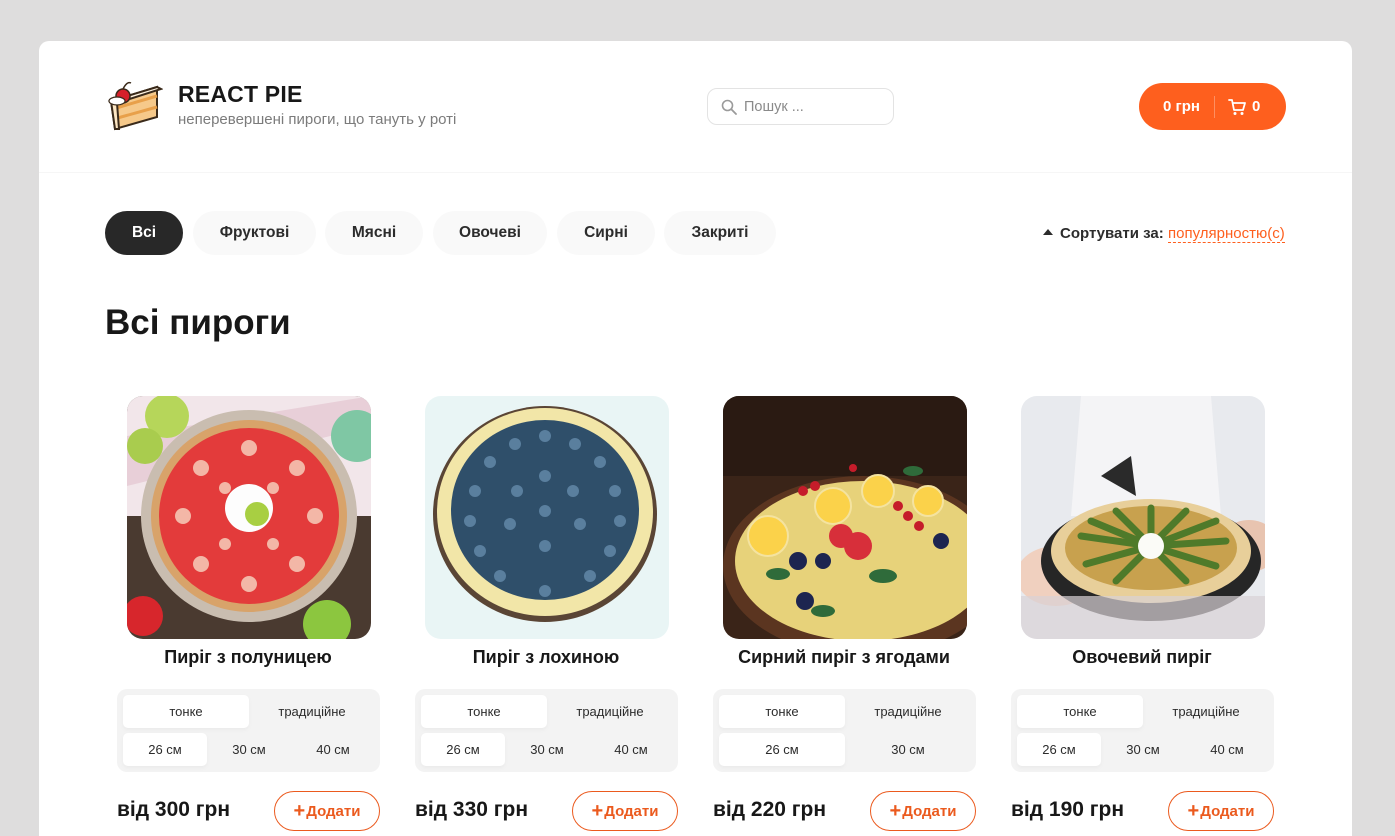 The image size is (1395, 836). I want to click on product-name: Пиріг з лохиною, so click(546, 657).